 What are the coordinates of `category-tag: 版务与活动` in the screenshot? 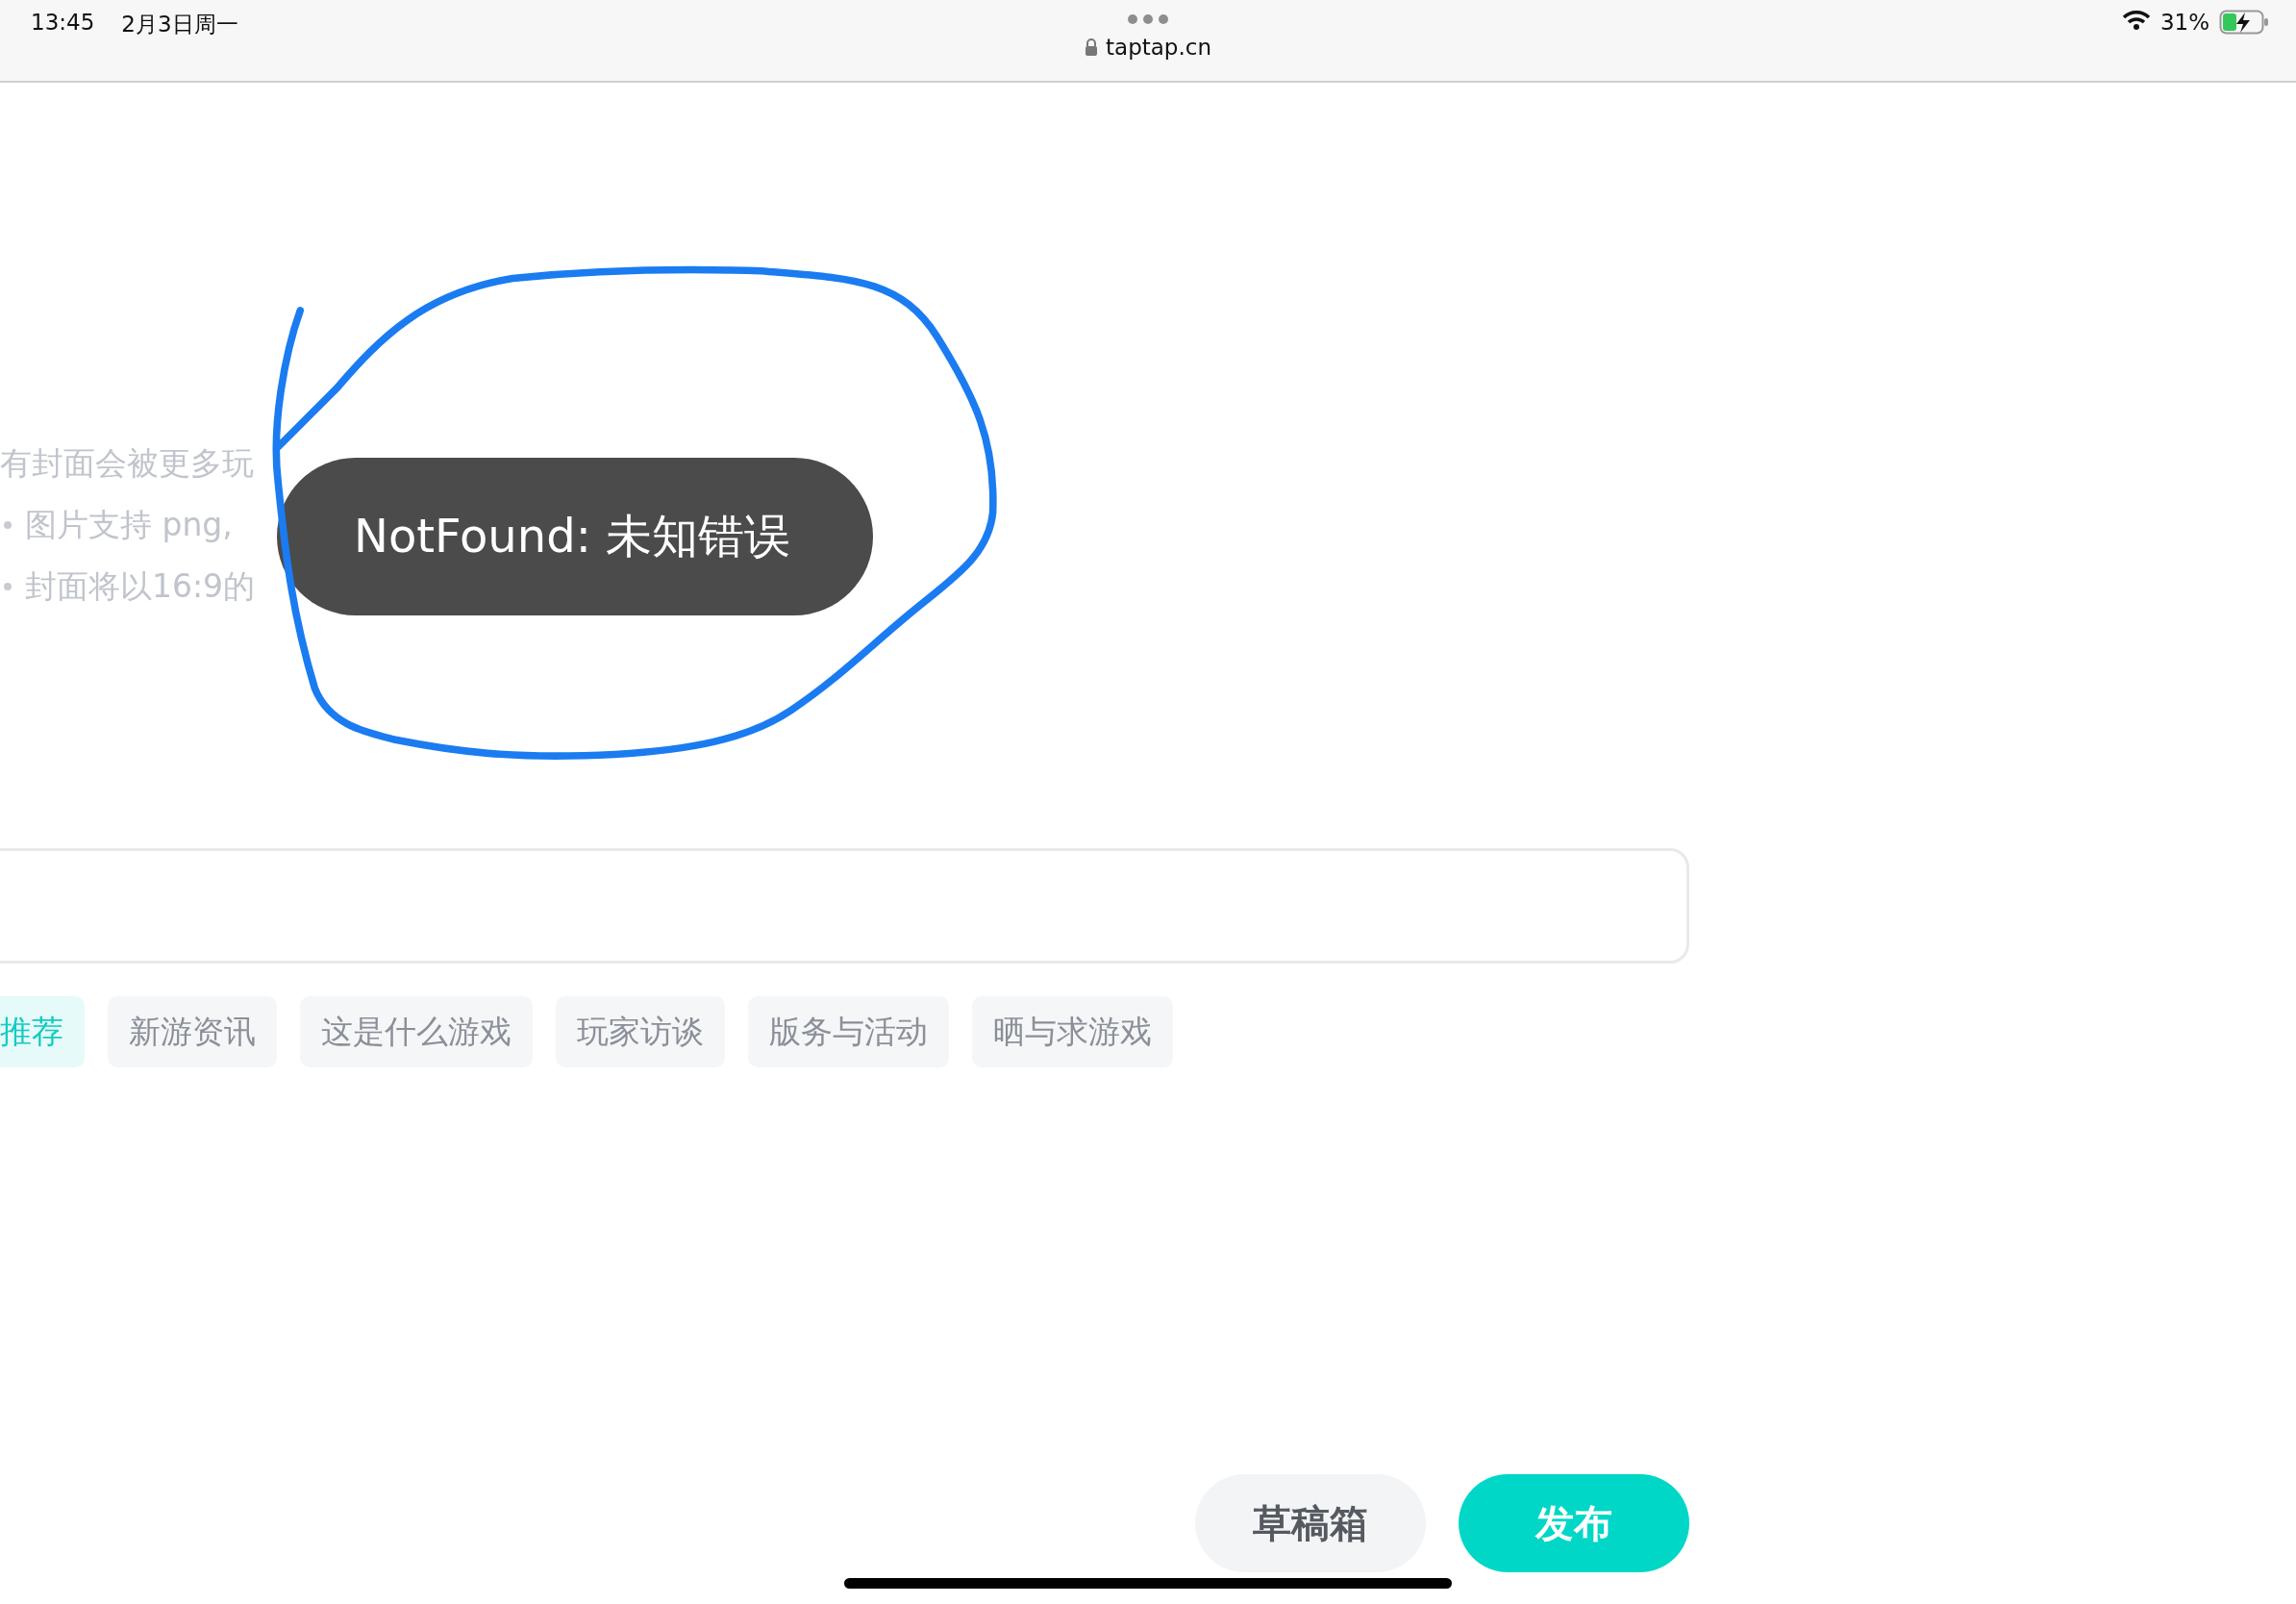 It's located at (848, 1031).